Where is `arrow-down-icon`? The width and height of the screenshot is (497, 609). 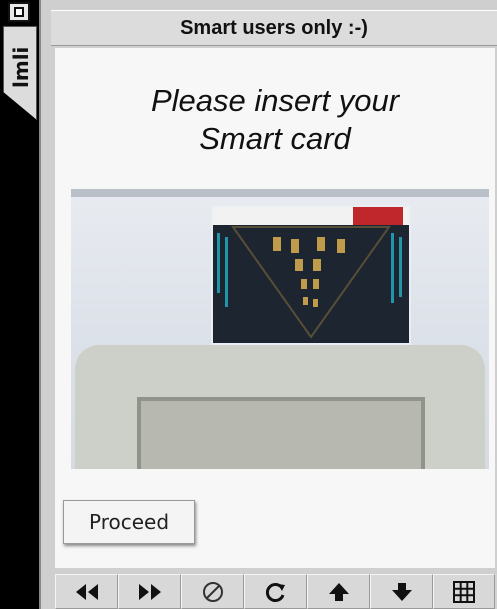 arrow-down-icon is located at coordinates (401, 591).